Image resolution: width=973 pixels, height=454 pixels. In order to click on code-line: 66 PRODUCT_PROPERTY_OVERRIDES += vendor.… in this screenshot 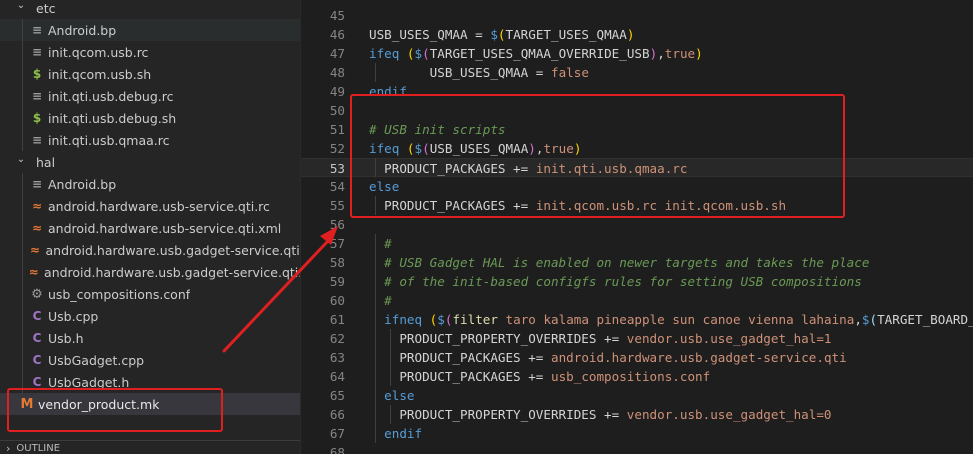, I will do `click(637, 414)`.